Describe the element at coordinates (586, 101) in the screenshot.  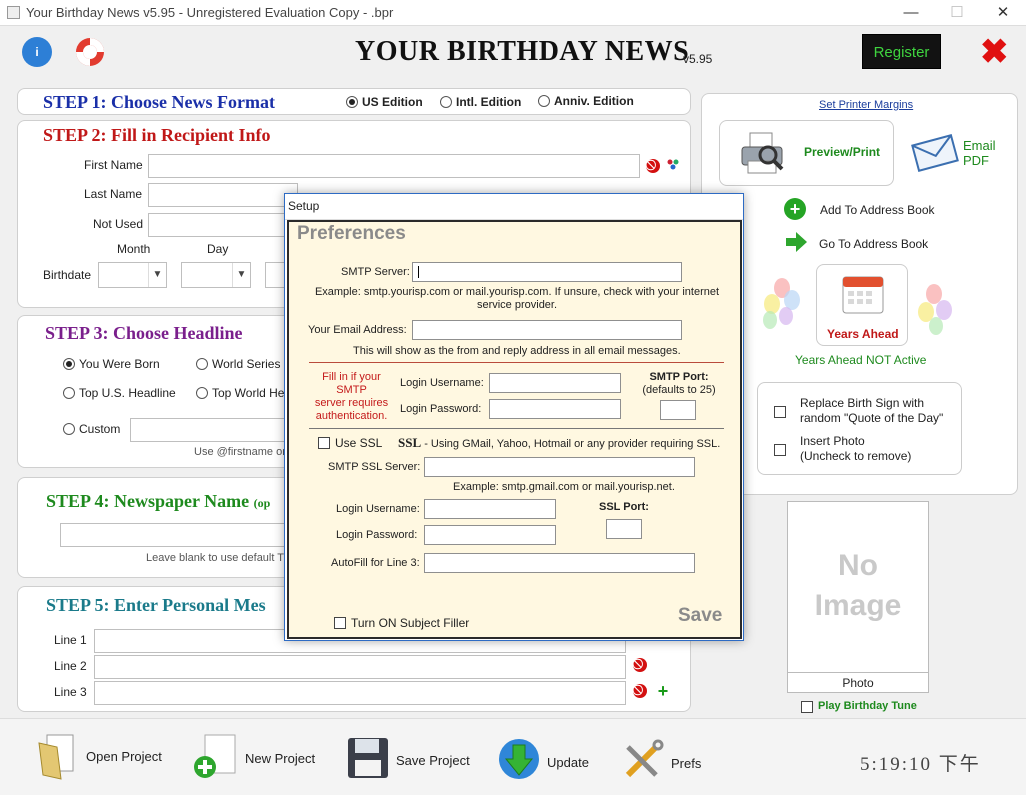
I see `radio-anniv-edition: Anniv. Edition` at that location.